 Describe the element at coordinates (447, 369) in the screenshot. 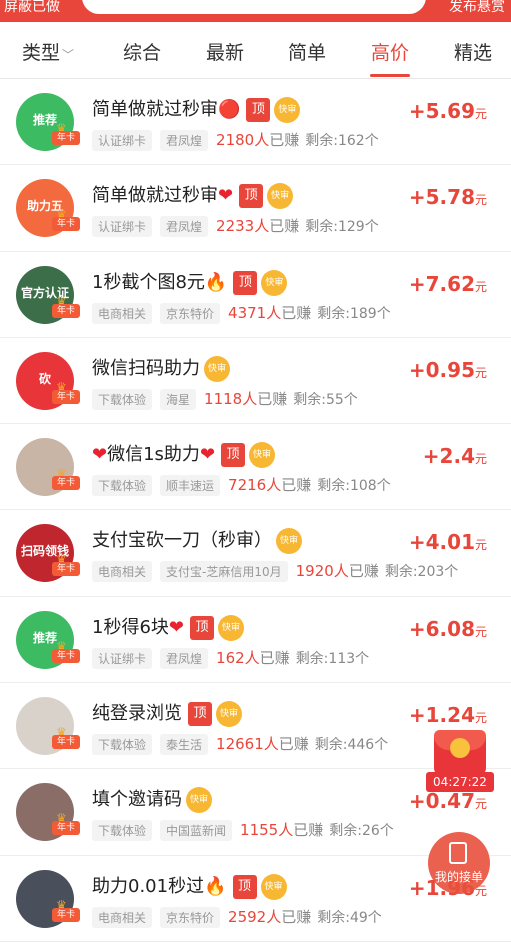

I see `reward-price: +0.95元` at that location.